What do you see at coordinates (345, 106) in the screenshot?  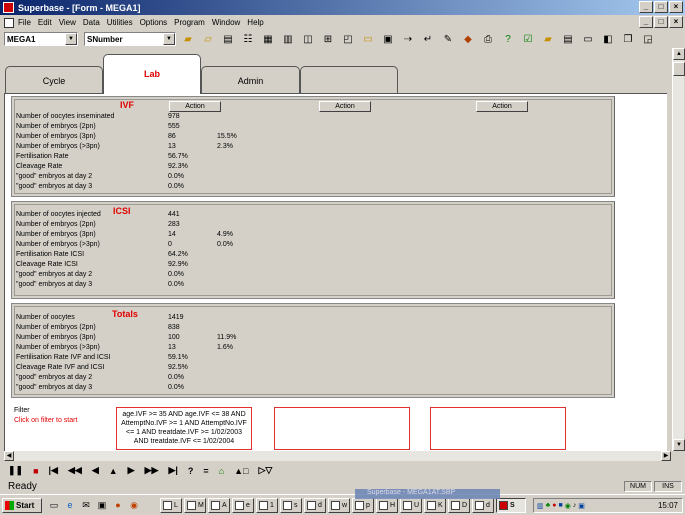 I see `ivf-action-button-2: Action` at bounding box center [345, 106].